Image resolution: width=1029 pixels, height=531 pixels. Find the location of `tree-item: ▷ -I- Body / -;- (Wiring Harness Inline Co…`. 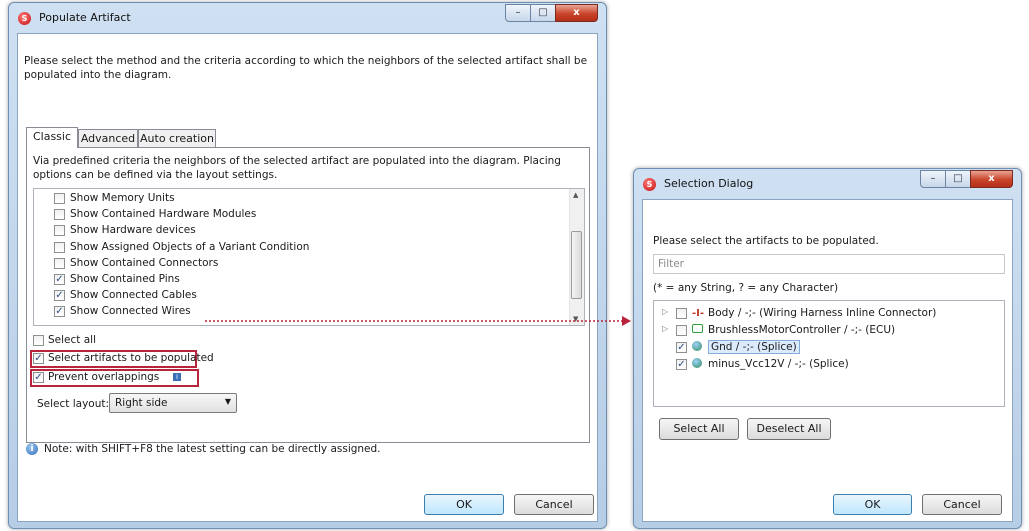

tree-item: ▷ -I- Body / -;- (Wiring Harness Inline Co… is located at coordinates (828, 314).